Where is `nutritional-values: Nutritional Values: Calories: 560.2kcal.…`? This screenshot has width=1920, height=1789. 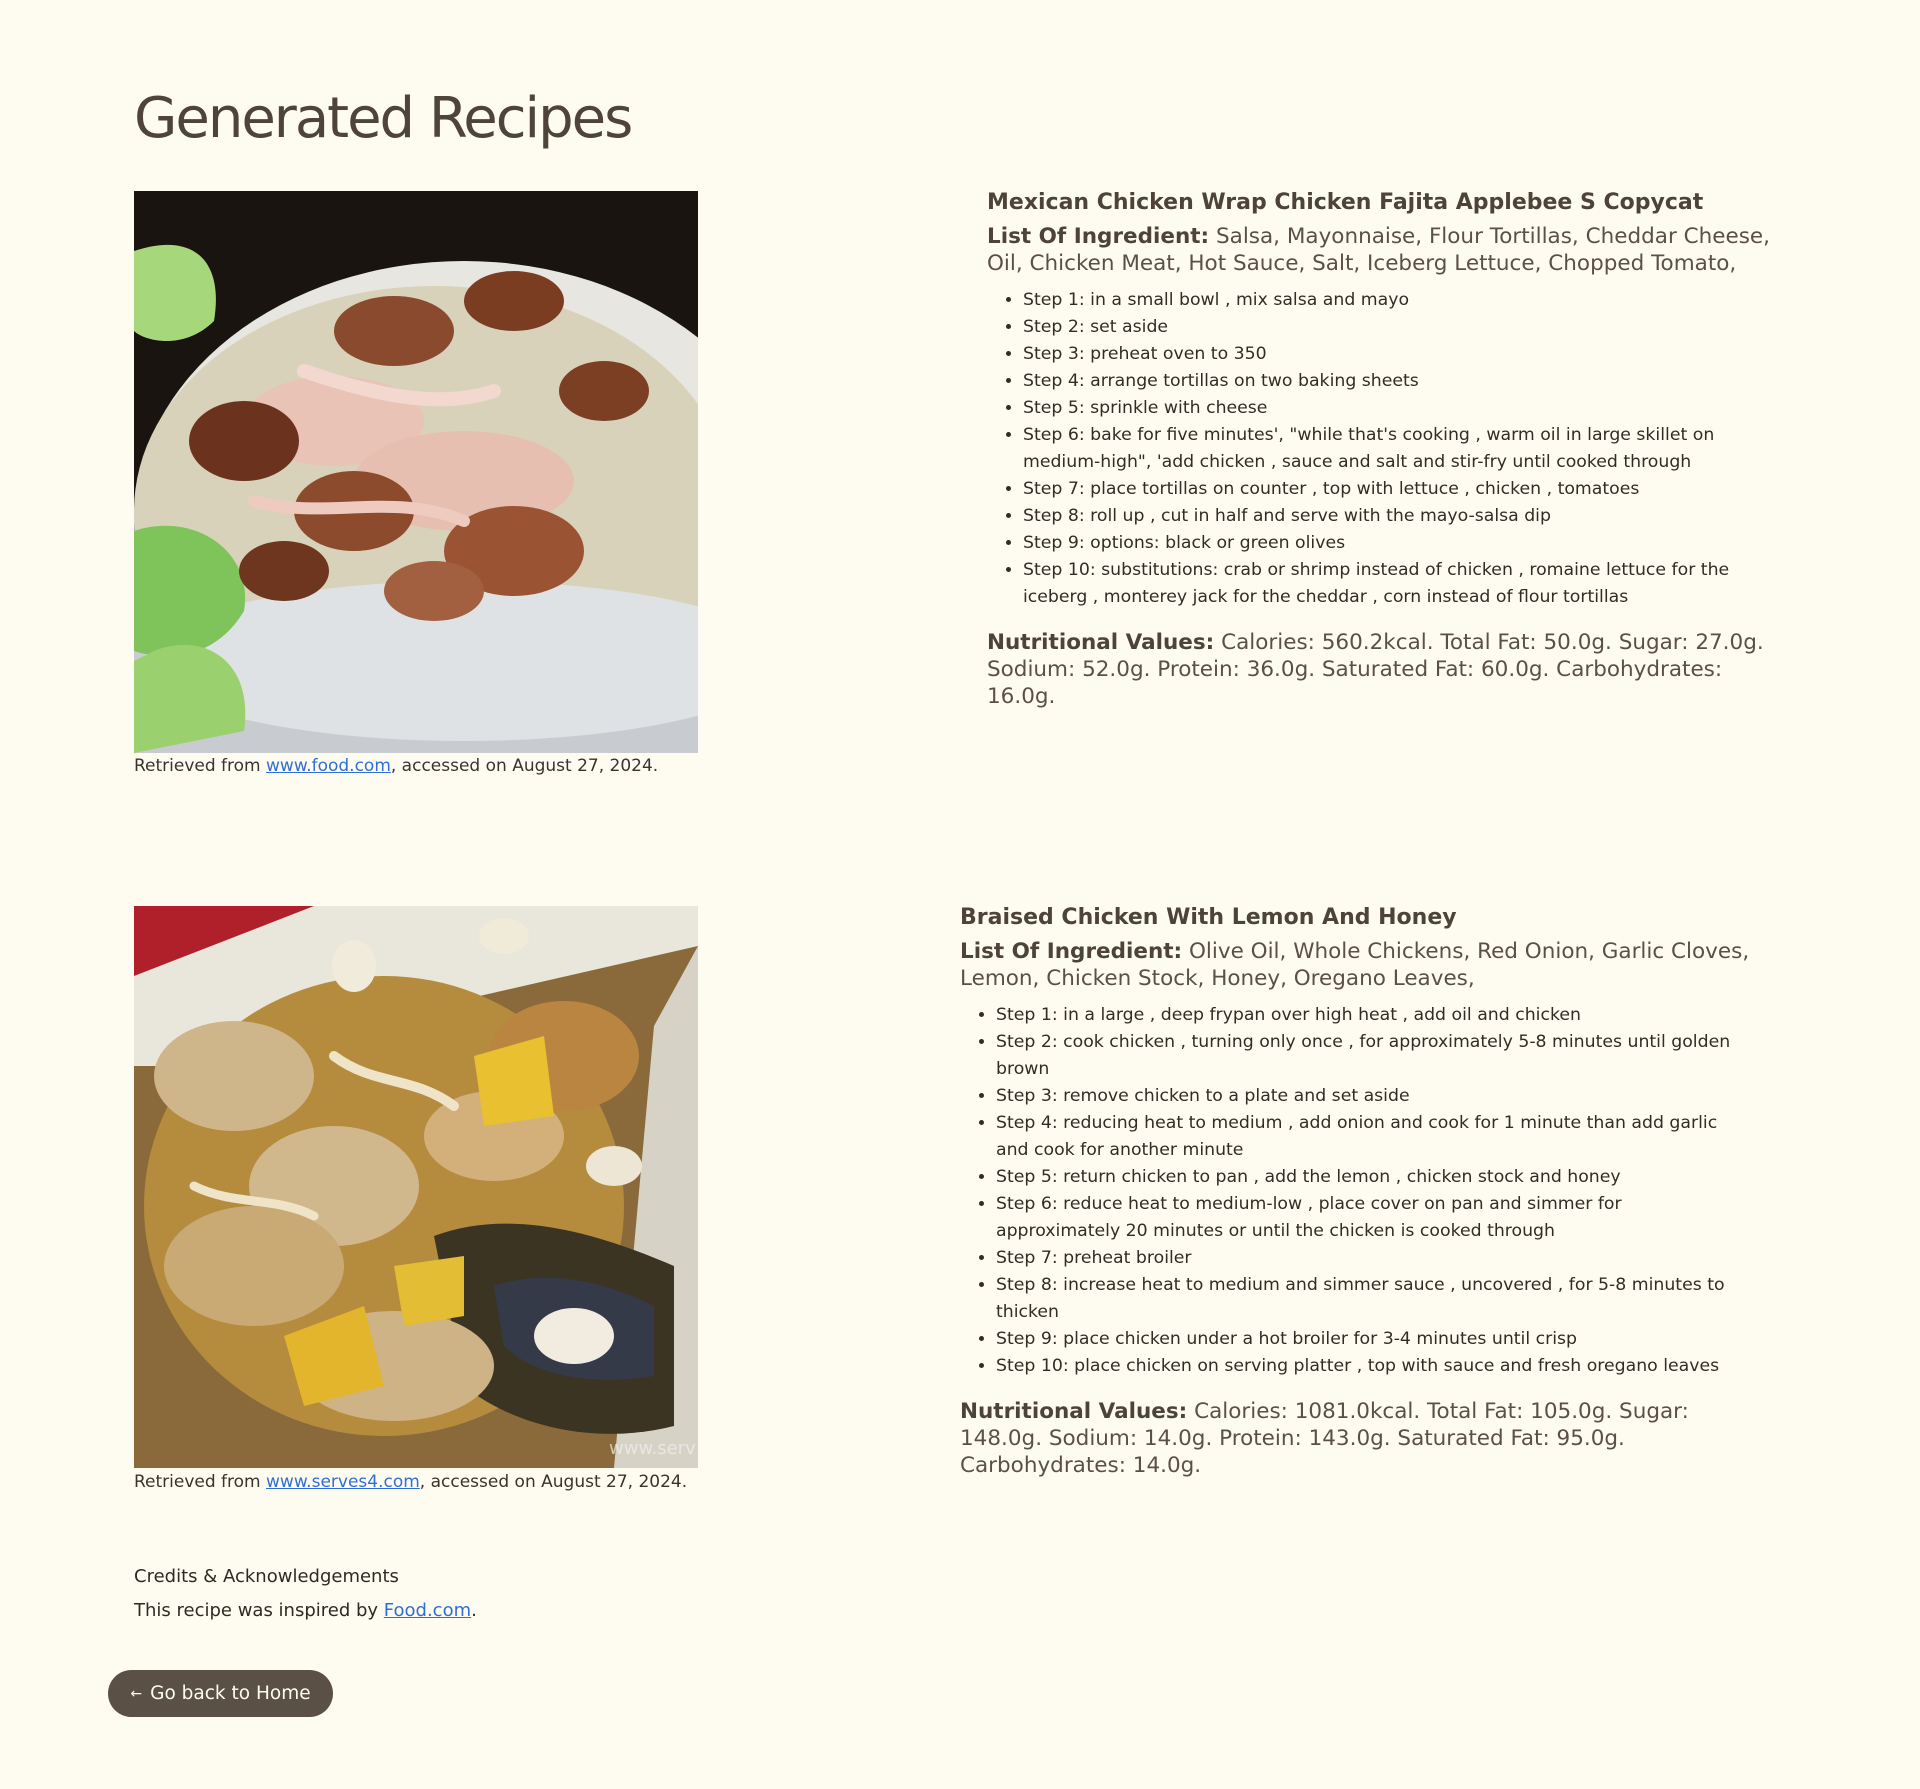
nutritional-values: Nutritional Values: Calories: 560.2kcal.… is located at coordinates (1382, 669).